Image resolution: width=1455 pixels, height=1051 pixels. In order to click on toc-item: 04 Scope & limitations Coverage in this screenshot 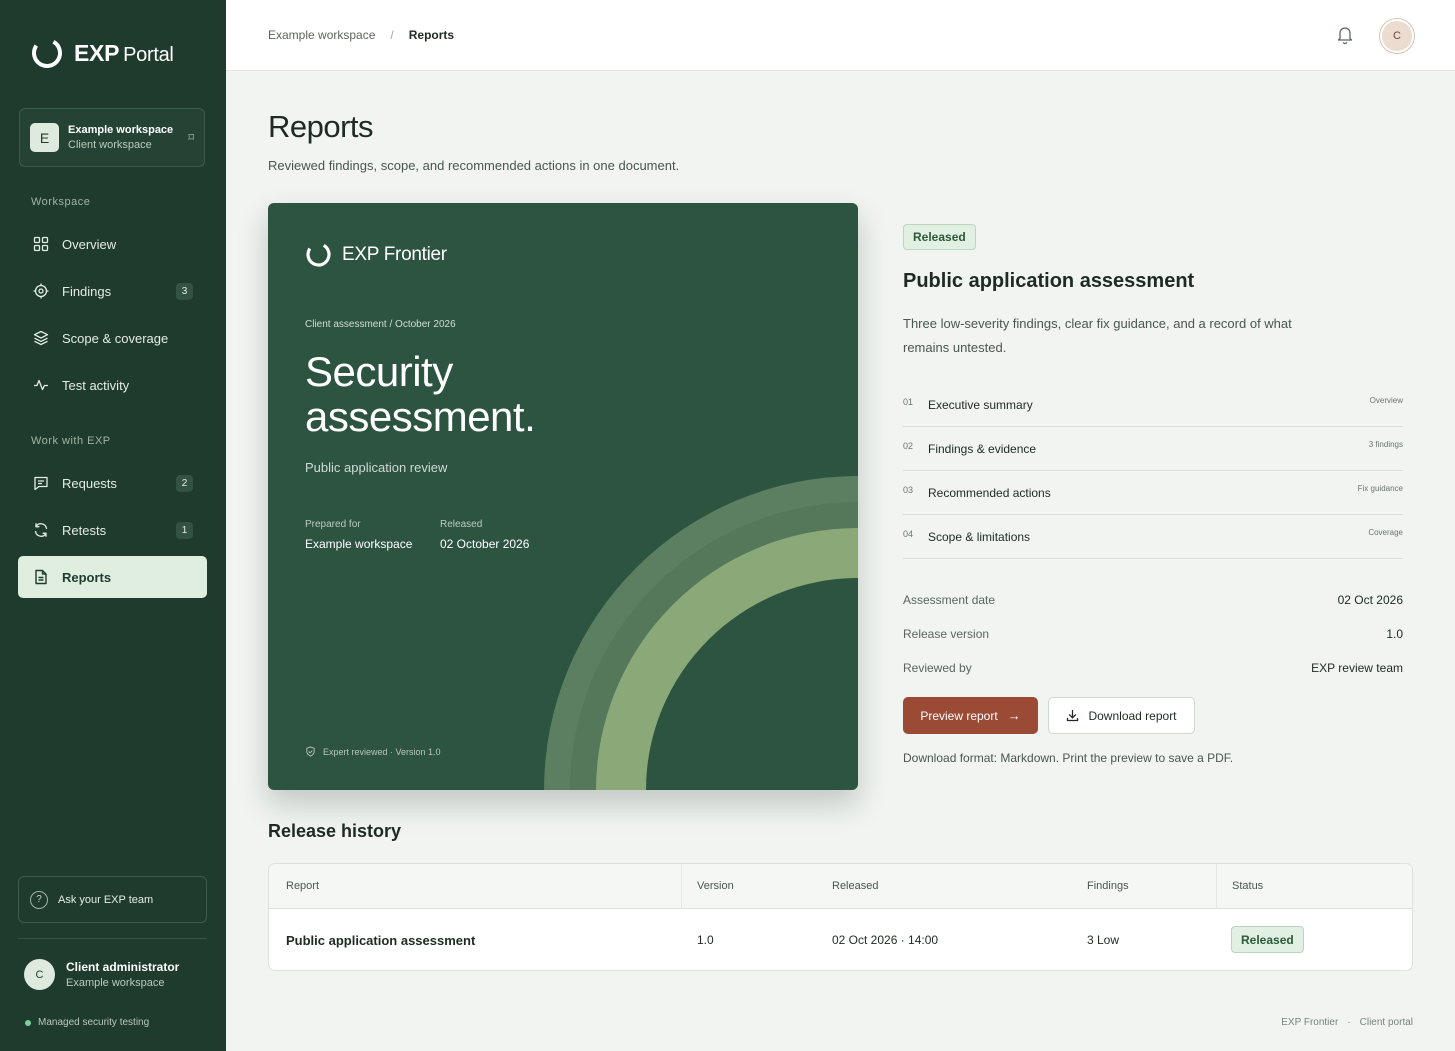, I will do `click(1153, 537)`.